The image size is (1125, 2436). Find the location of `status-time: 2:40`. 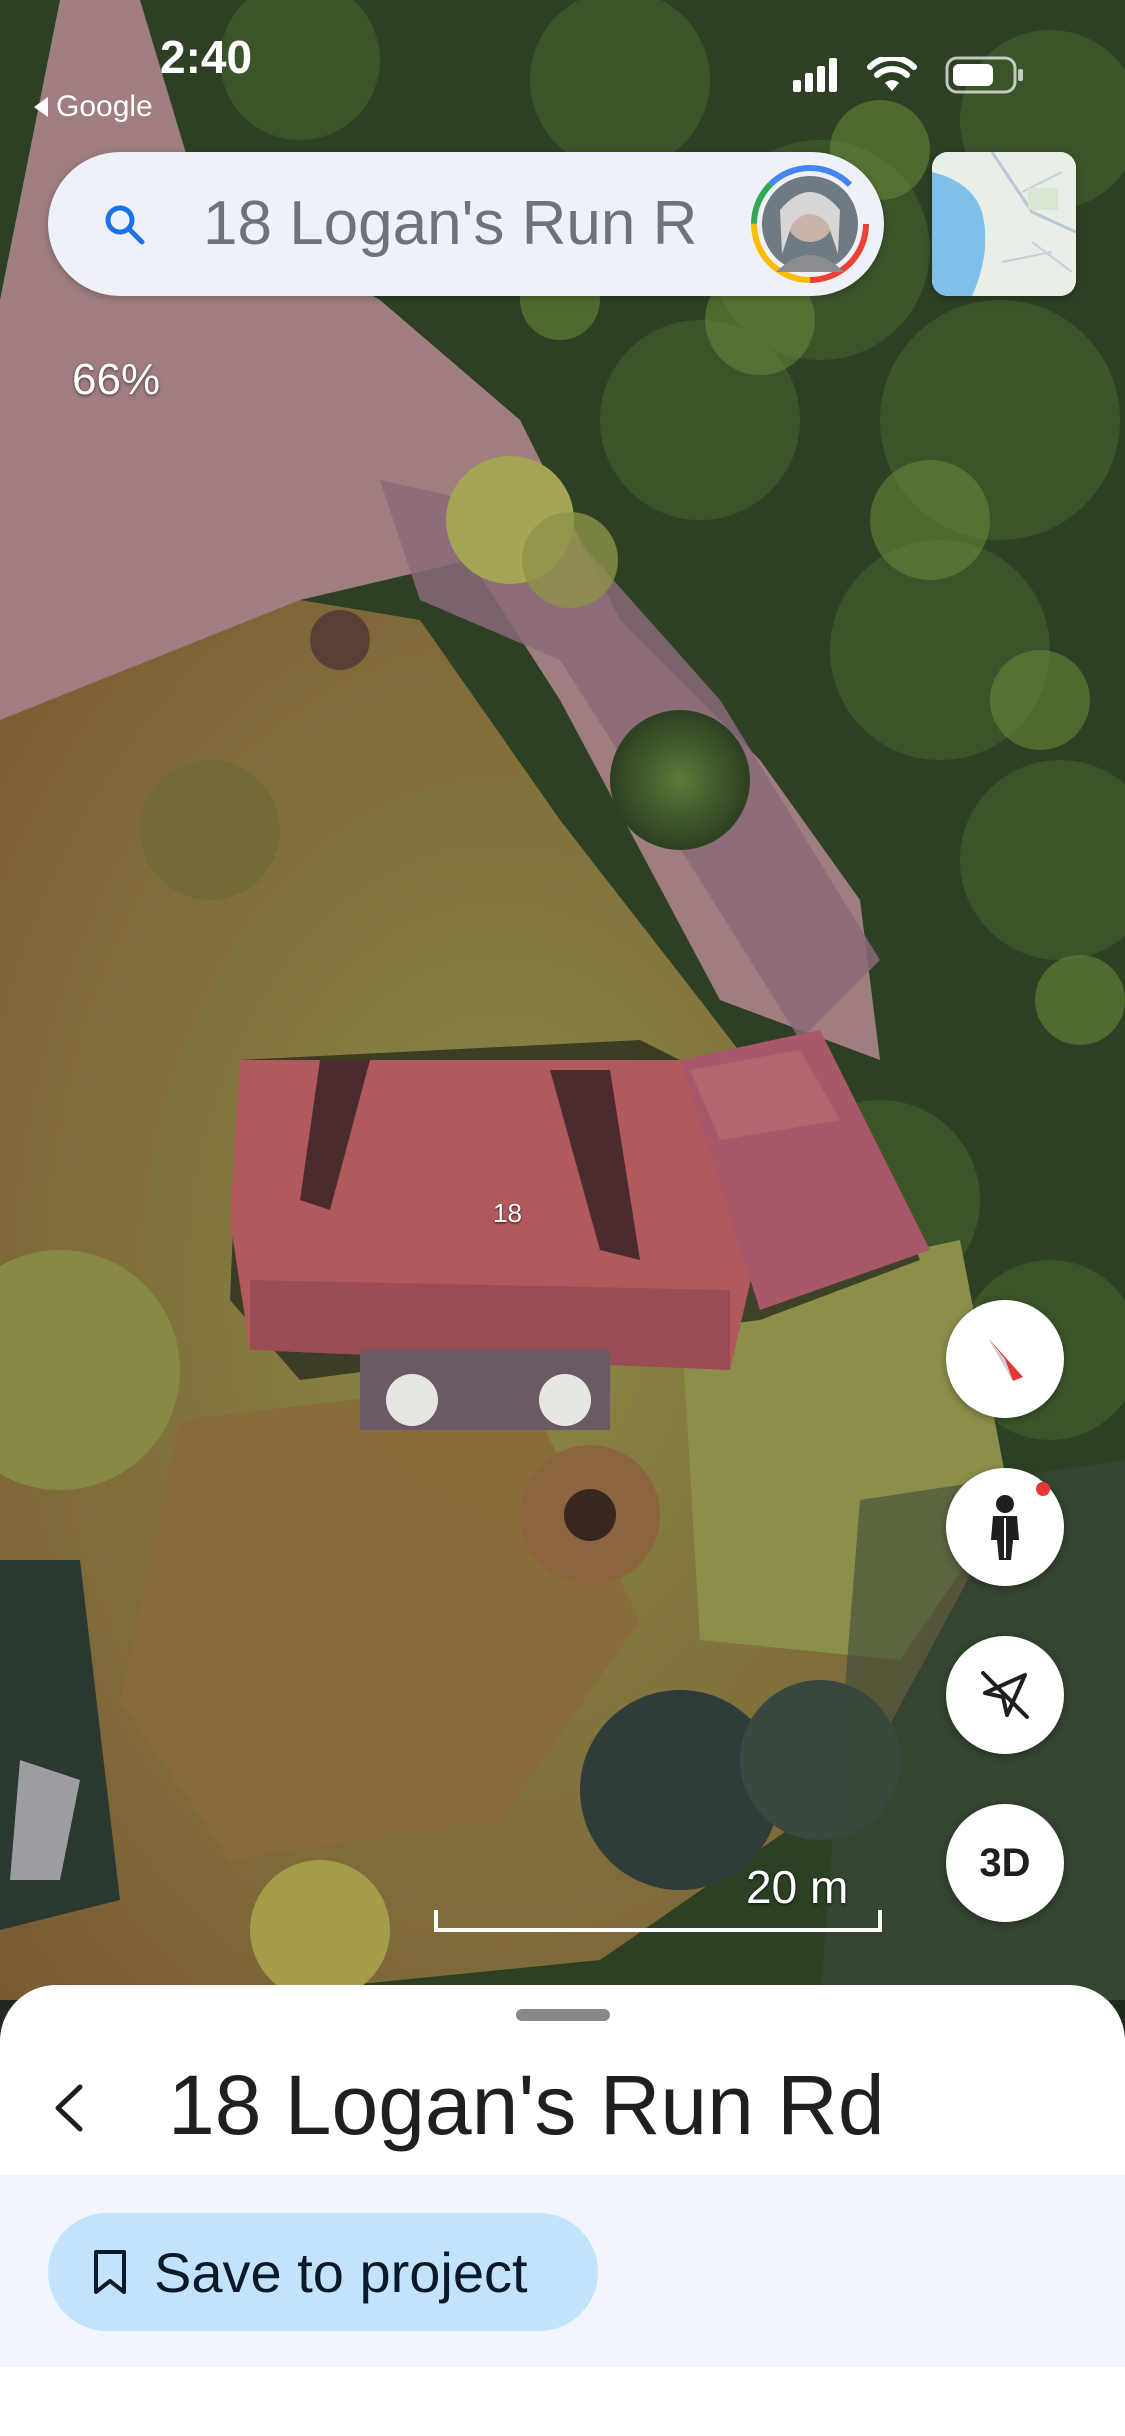

status-time: 2:40 is located at coordinates (206, 57).